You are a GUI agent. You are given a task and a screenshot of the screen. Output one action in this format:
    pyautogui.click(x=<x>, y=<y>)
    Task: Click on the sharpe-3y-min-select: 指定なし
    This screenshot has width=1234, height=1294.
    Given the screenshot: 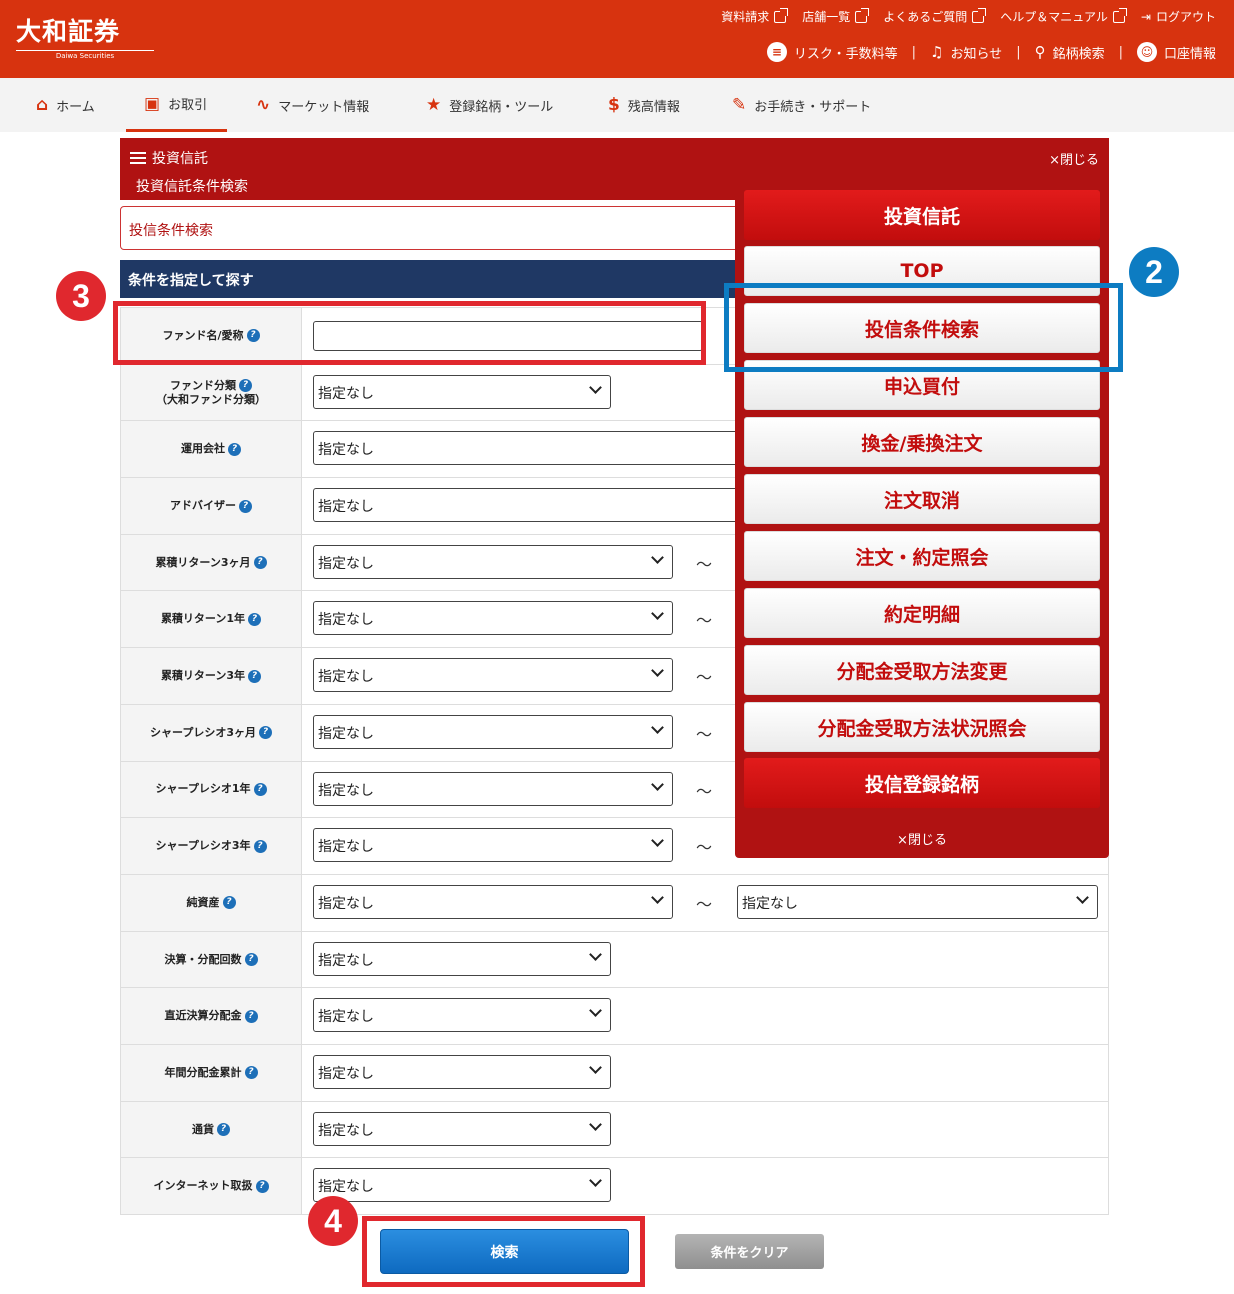 What is the action you would take?
    pyautogui.click(x=493, y=845)
    